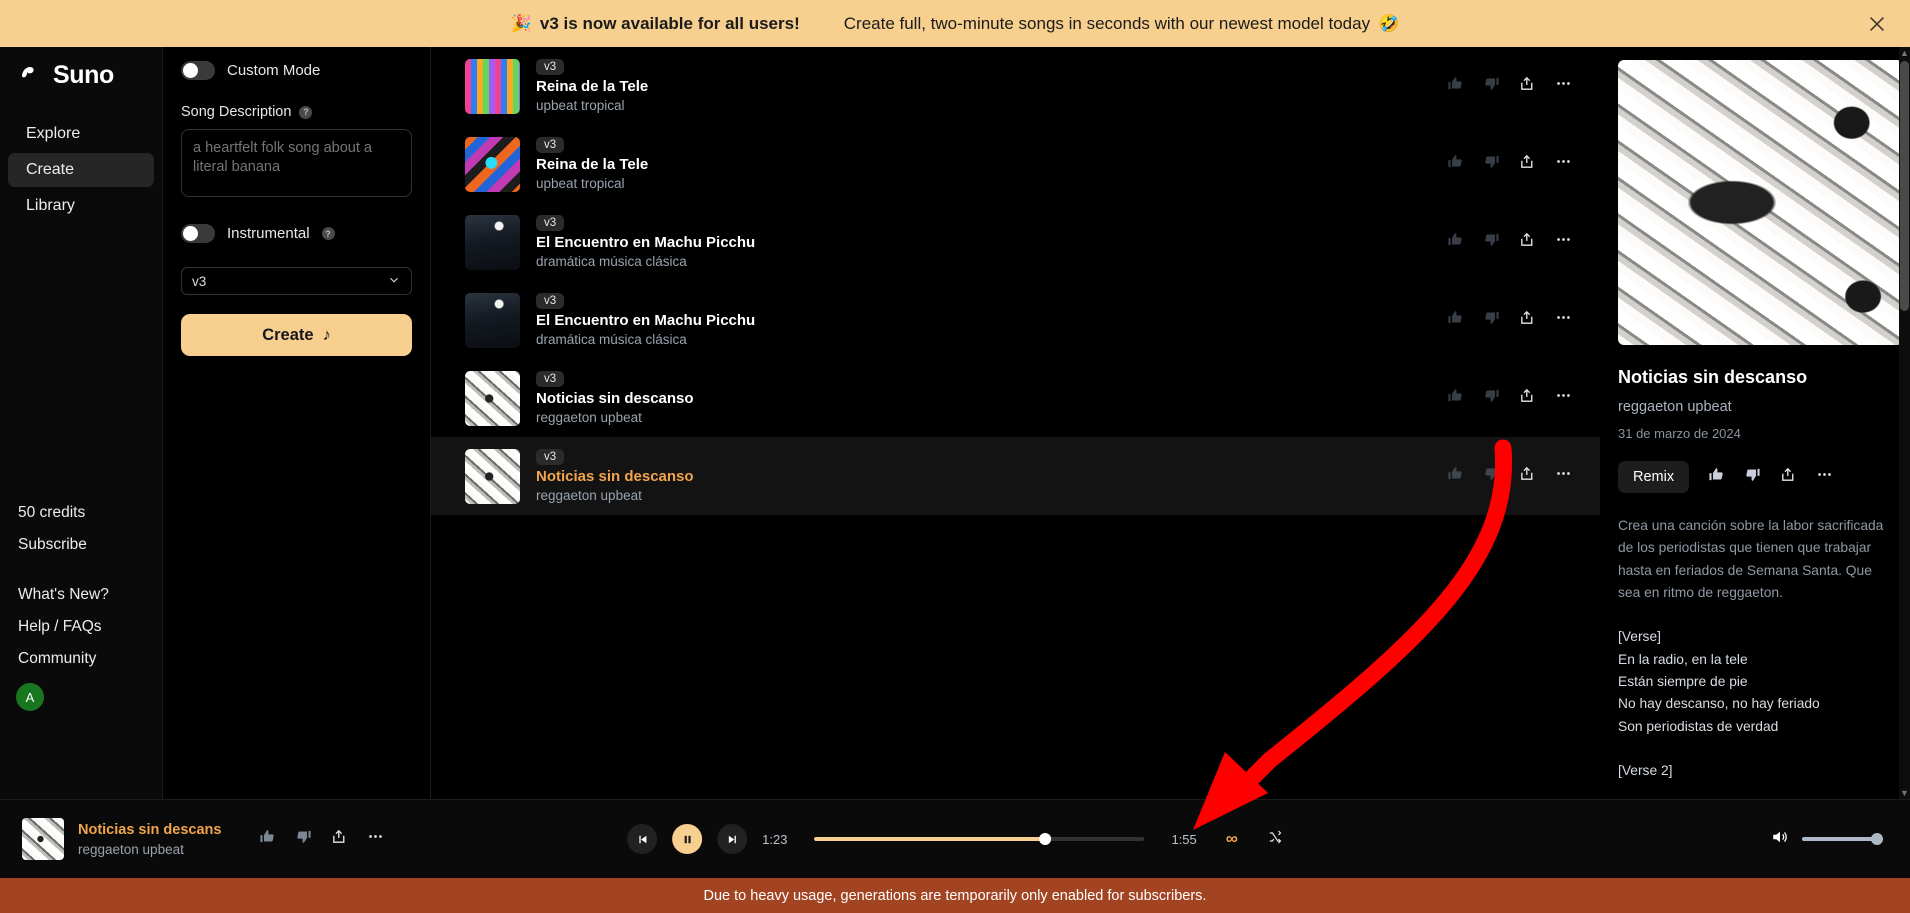 This screenshot has width=1910, height=913. Describe the element at coordinates (655, 24) in the screenshot. I see `banner-headline: 🎉 v3 is now available for all users!` at that location.